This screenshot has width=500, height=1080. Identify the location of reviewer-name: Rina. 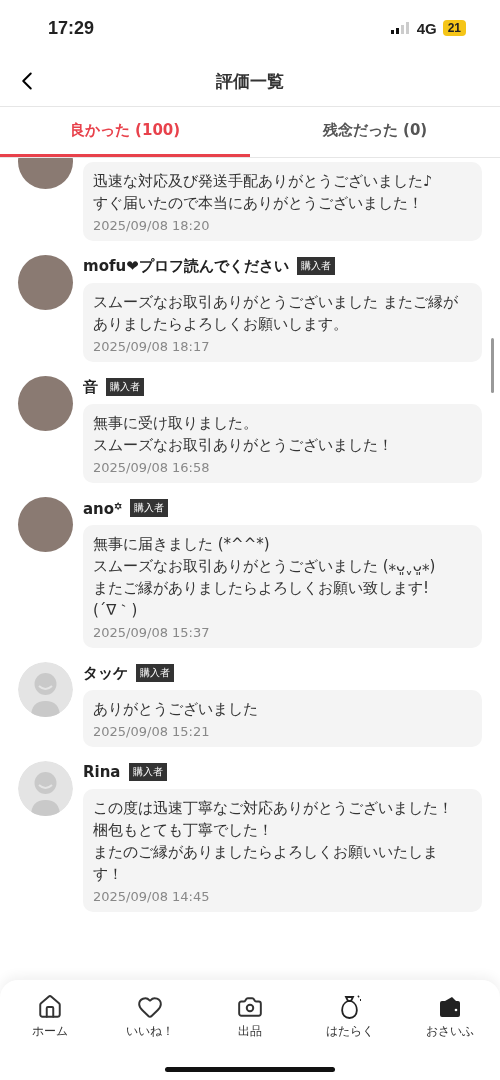
(102, 772).